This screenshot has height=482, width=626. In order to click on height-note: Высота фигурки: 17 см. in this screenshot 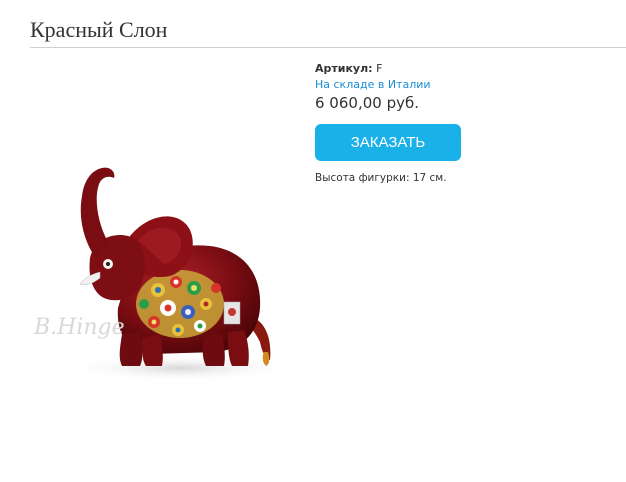, I will do `click(381, 178)`.